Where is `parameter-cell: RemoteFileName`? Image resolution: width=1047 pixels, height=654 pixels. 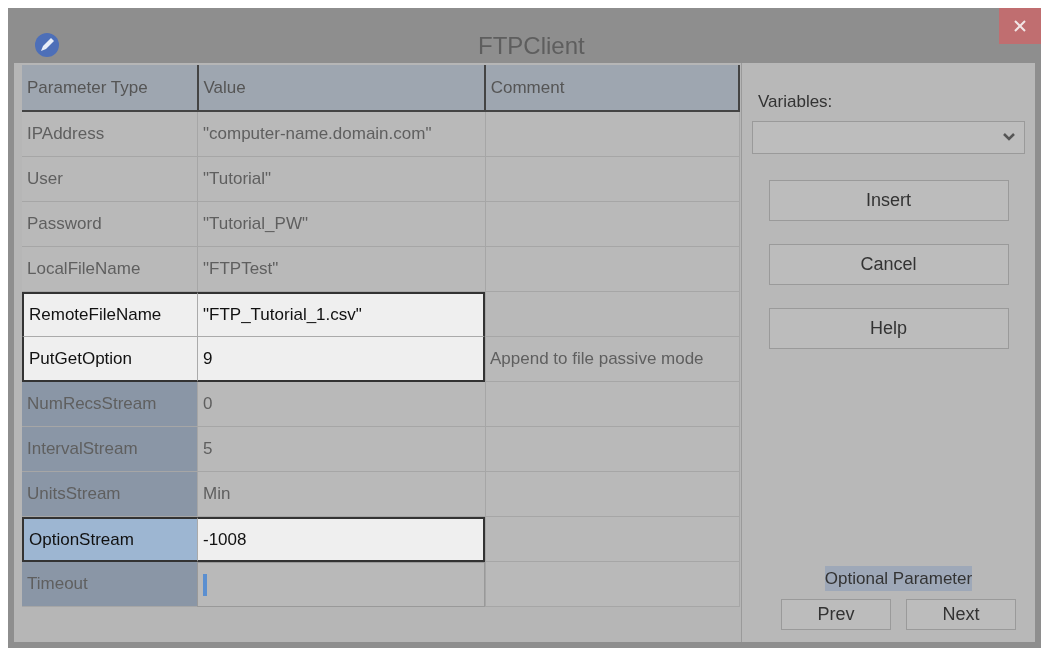 parameter-cell: RemoteFileName is located at coordinates (109, 314).